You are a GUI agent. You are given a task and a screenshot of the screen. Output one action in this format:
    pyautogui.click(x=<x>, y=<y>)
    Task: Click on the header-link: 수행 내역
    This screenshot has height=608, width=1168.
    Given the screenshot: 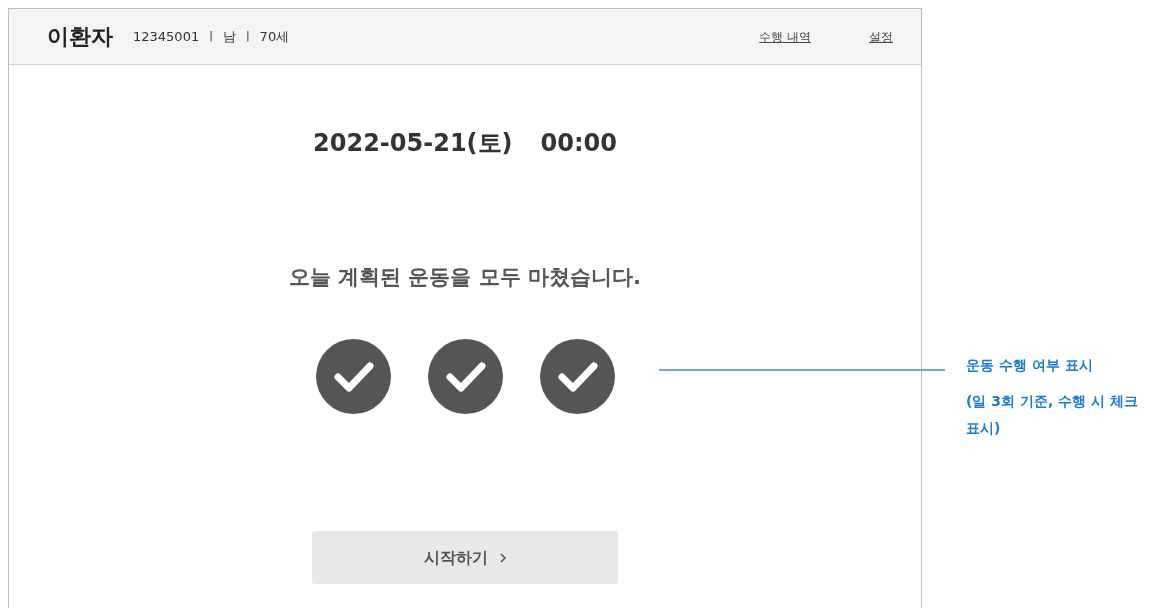 What is the action you would take?
    pyautogui.click(x=785, y=36)
    